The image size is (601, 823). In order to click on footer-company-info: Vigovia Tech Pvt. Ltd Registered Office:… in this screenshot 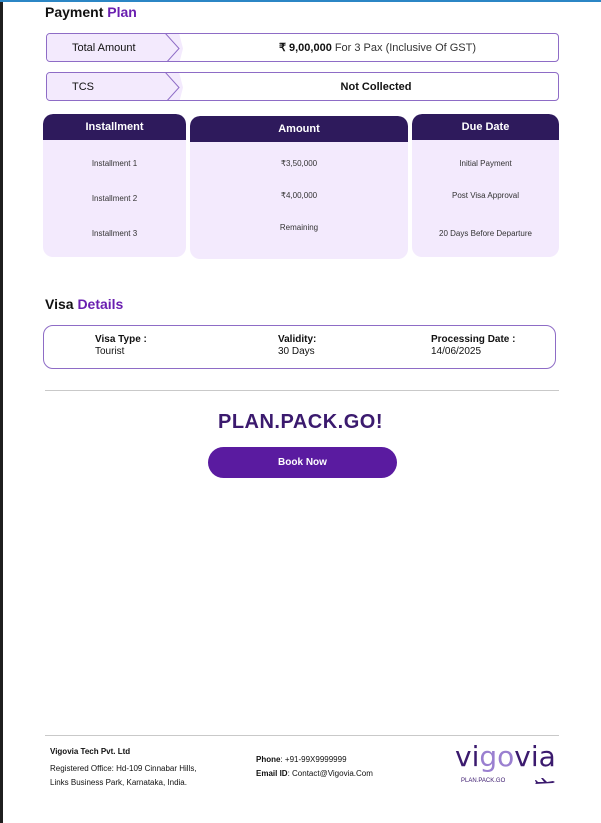, I will do `click(123, 767)`.